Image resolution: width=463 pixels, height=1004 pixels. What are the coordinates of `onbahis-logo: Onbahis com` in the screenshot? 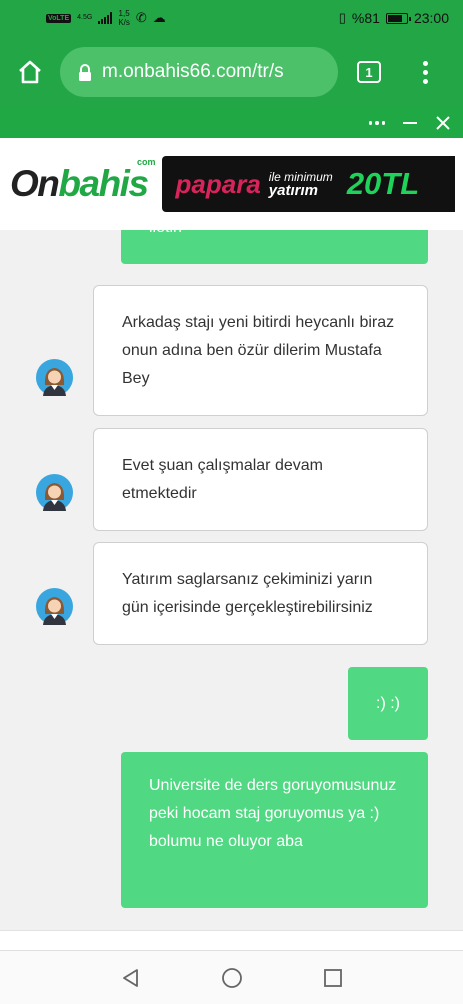 It's located at (83, 180).